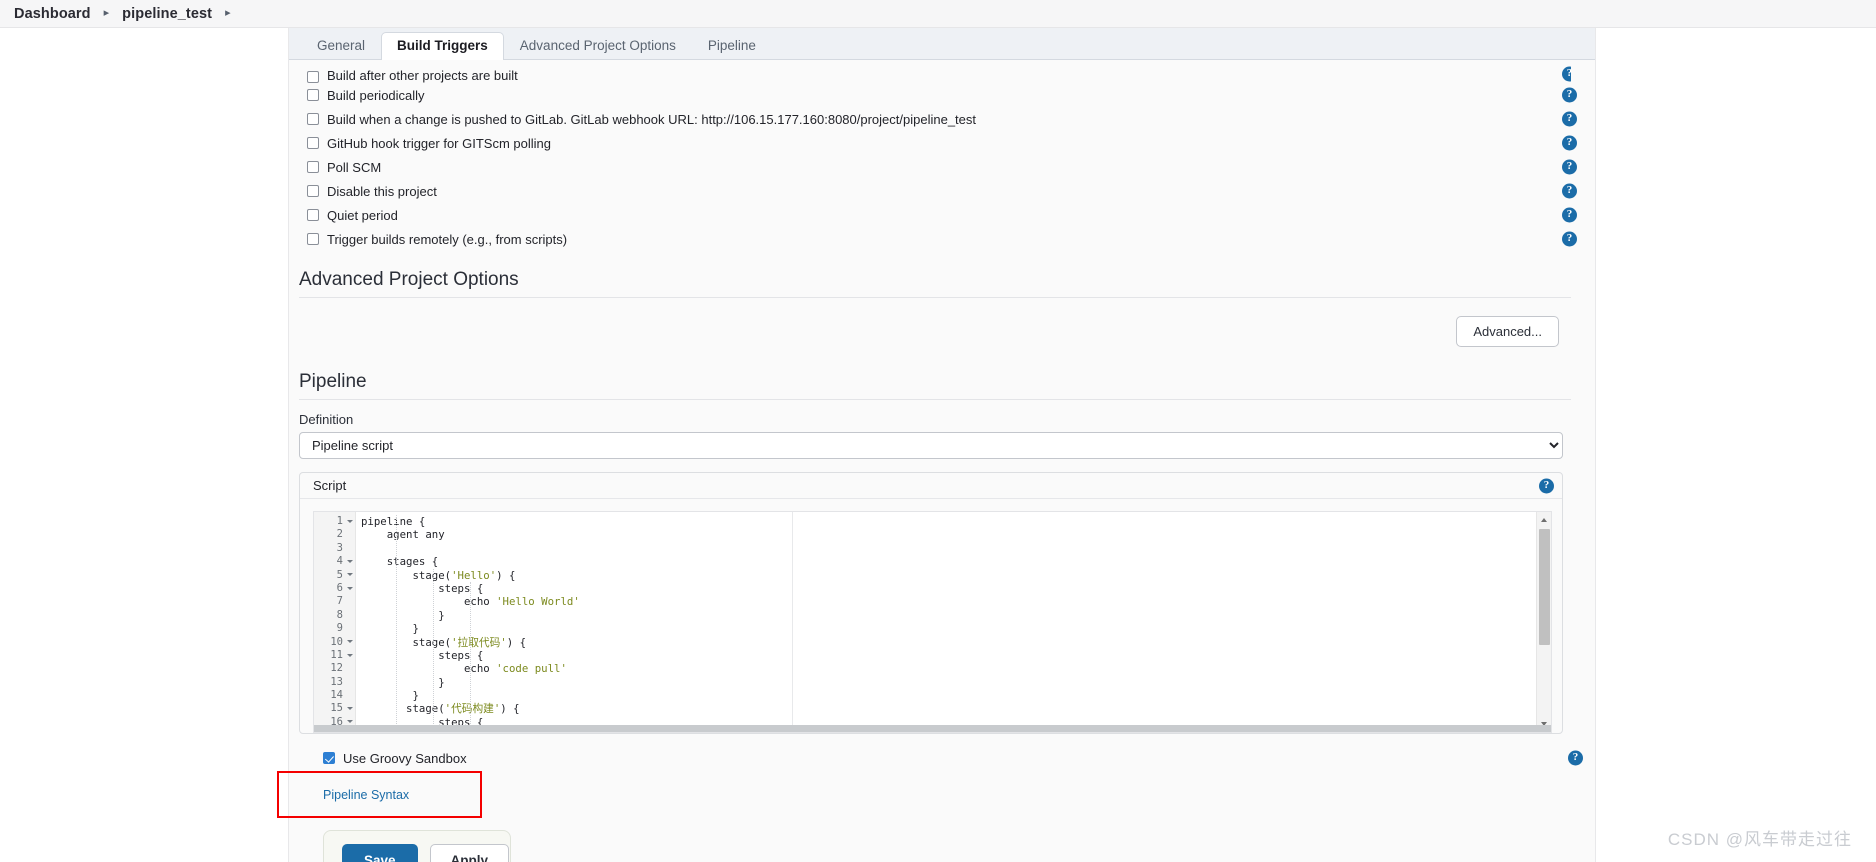 The height and width of the screenshot is (862, 1876). What do you see at coordinates (313, 95) in the screenshot?
I see `checkbox-build-periodically` at bounding box center [313, 95].